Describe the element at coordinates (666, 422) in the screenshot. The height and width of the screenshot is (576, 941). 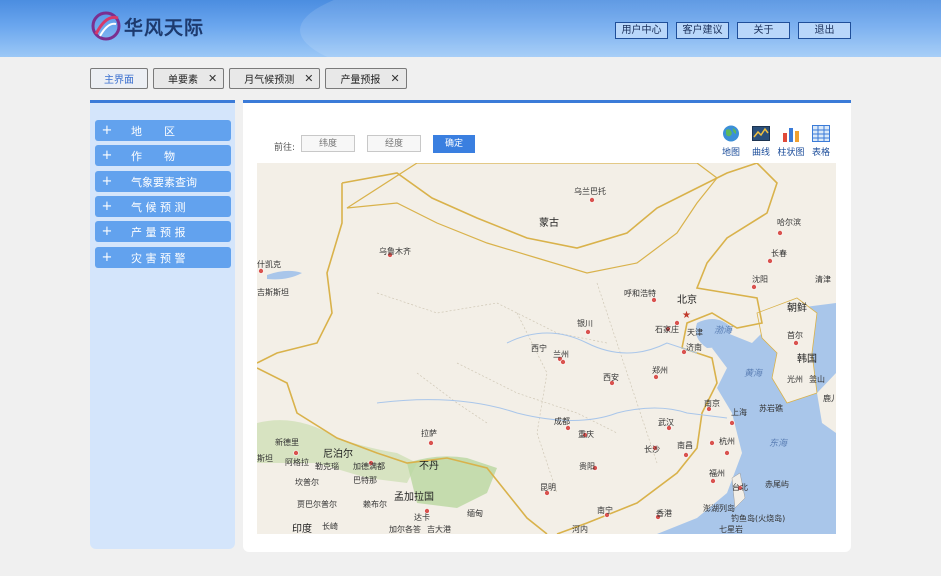
I see `map-label: 武汉` at that location.